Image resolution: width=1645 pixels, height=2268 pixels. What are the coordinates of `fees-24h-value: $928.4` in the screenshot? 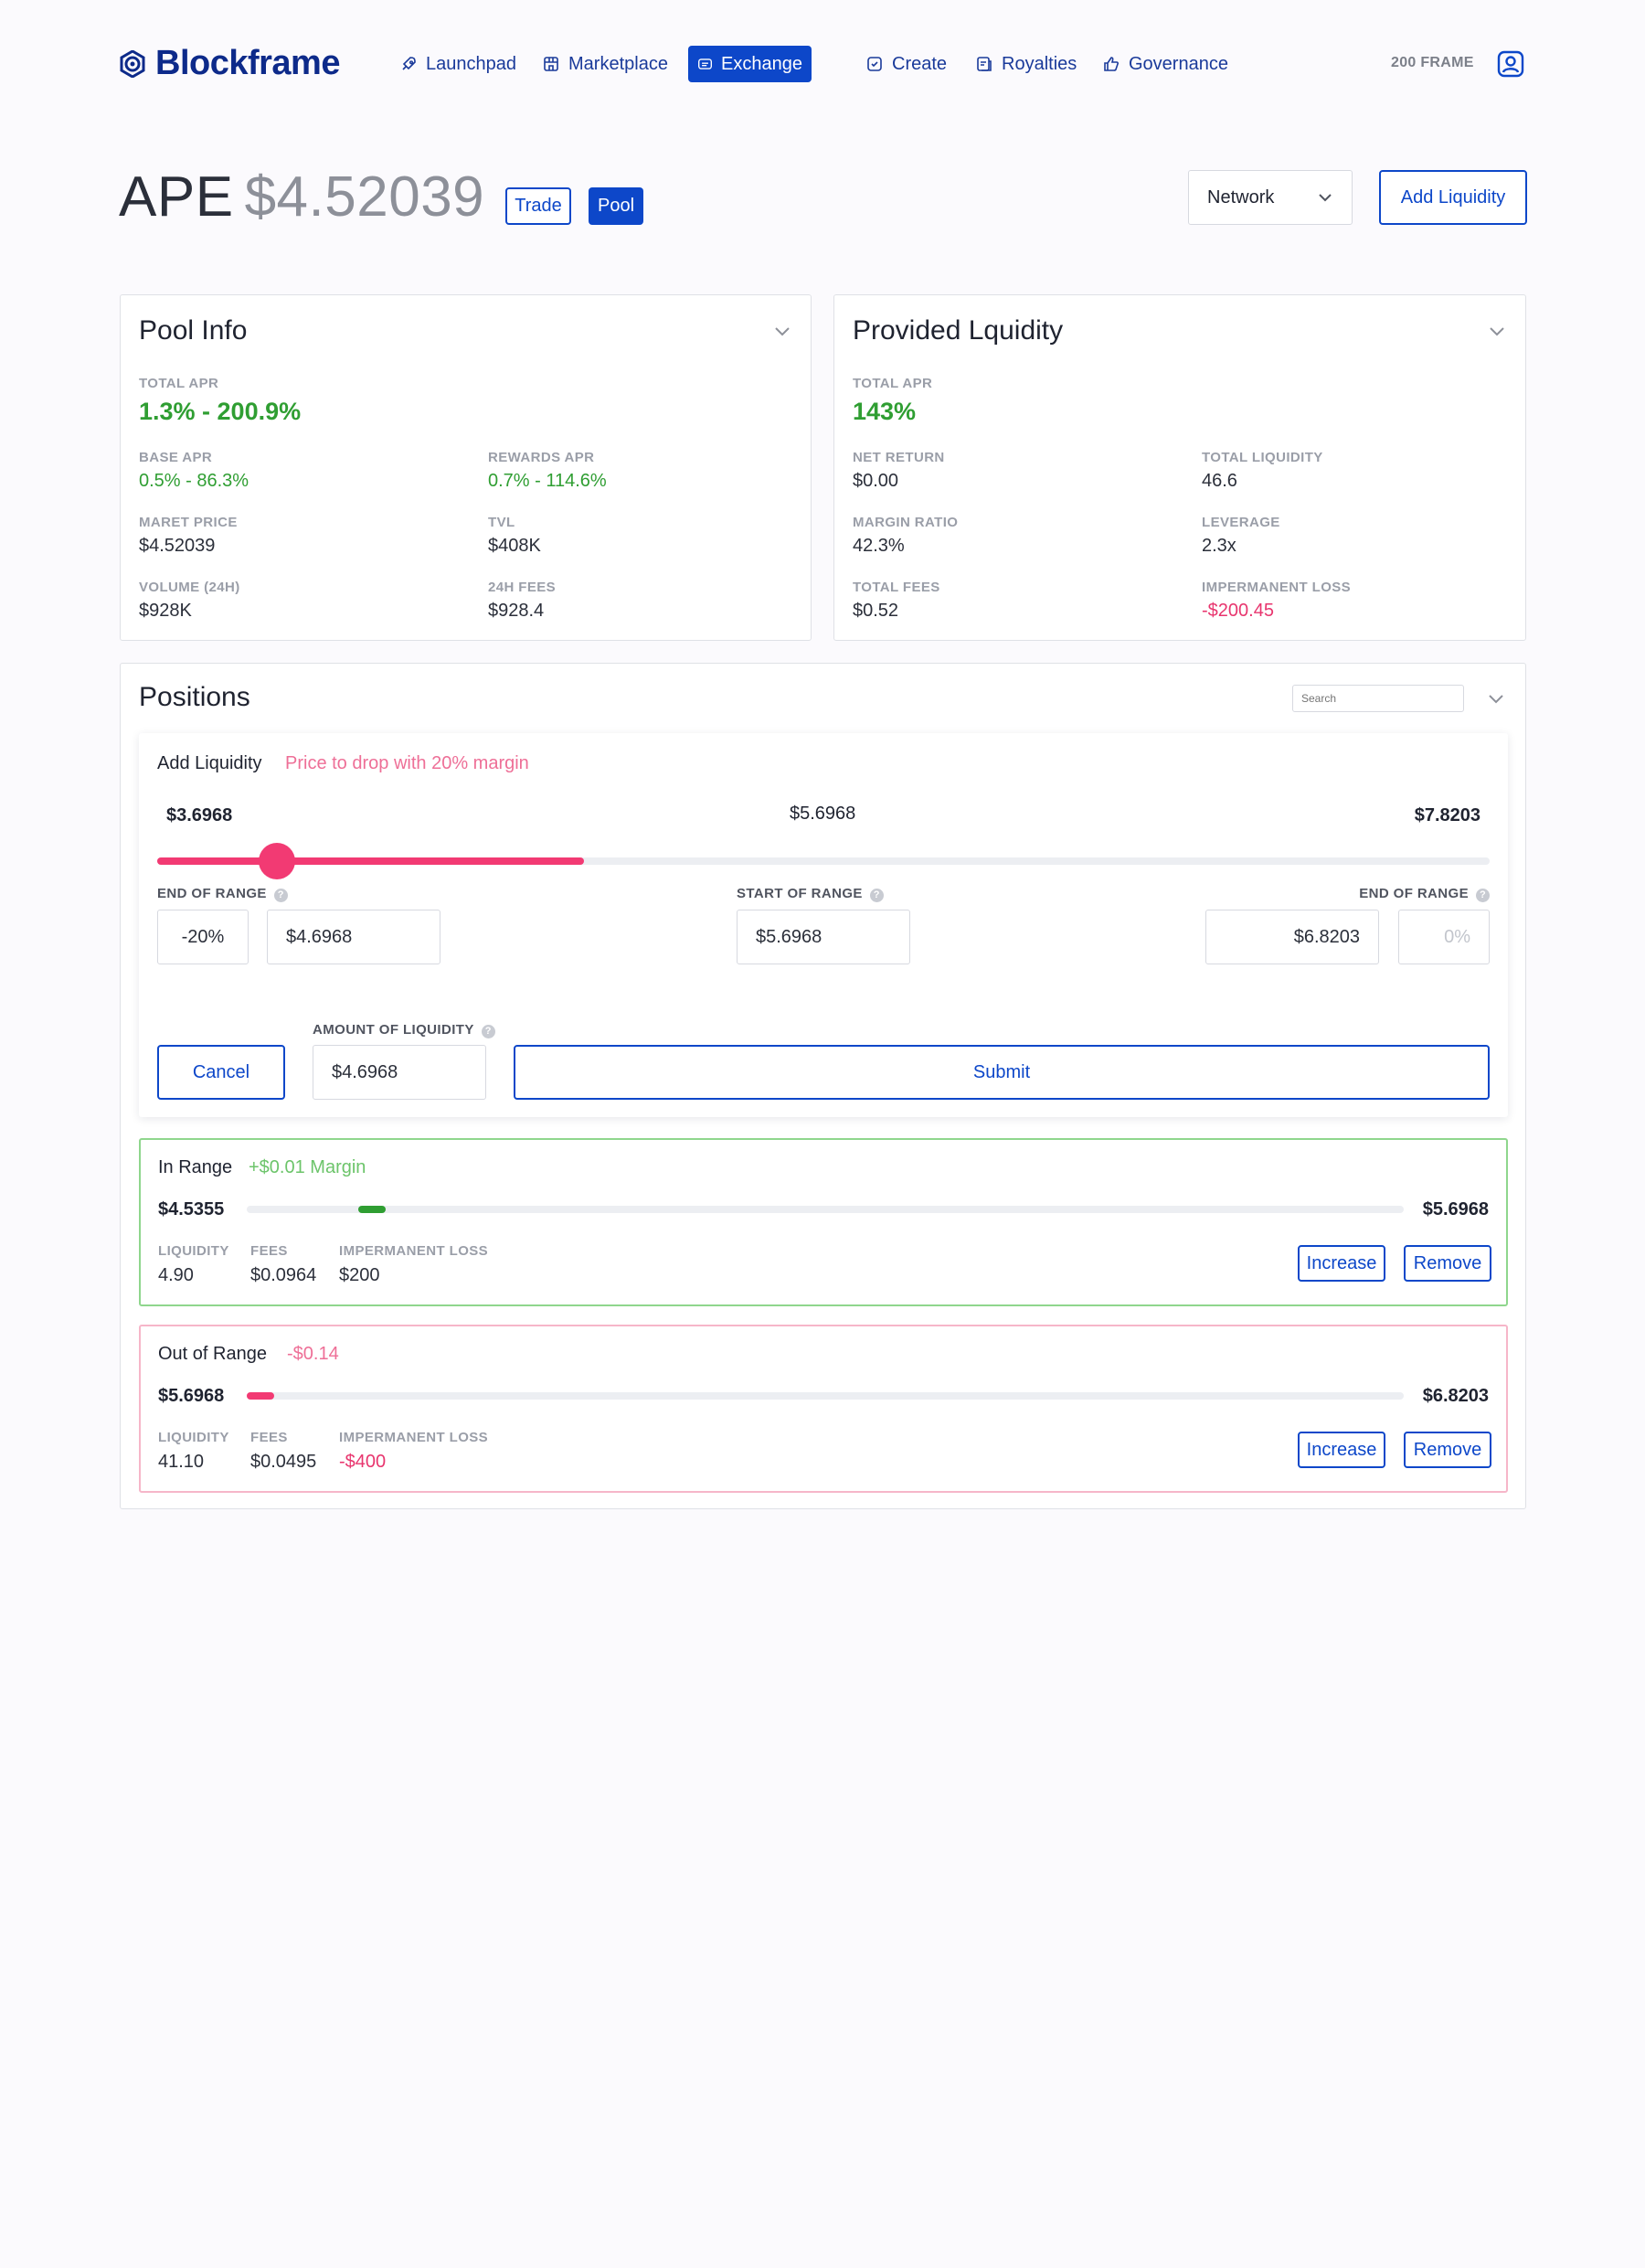 It's located at (516, 611).